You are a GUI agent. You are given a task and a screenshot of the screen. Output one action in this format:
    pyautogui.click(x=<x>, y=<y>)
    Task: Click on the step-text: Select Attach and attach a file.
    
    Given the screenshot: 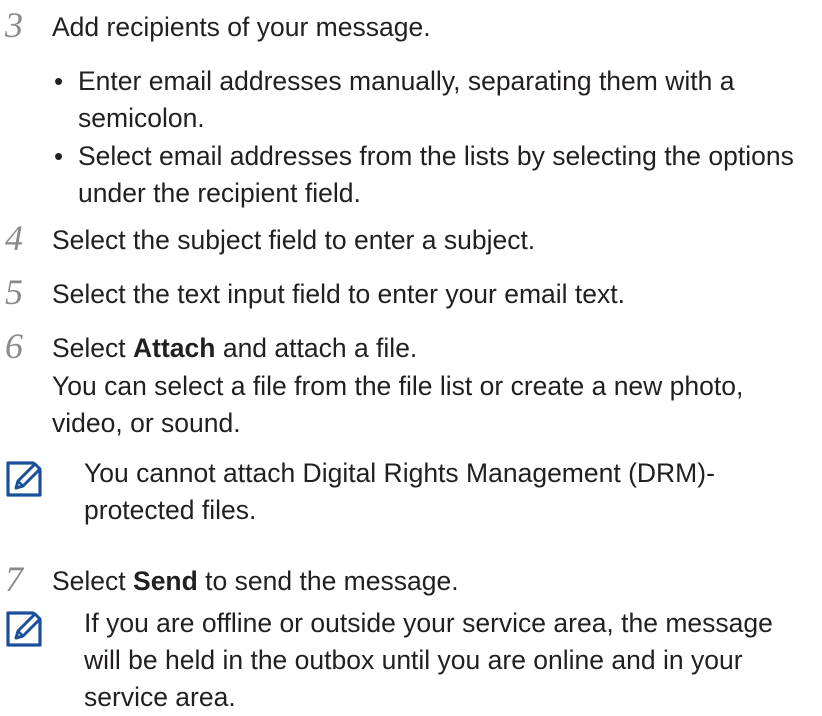 What is the action you would take?
    pyautogui.click(x=436, y=348)
    